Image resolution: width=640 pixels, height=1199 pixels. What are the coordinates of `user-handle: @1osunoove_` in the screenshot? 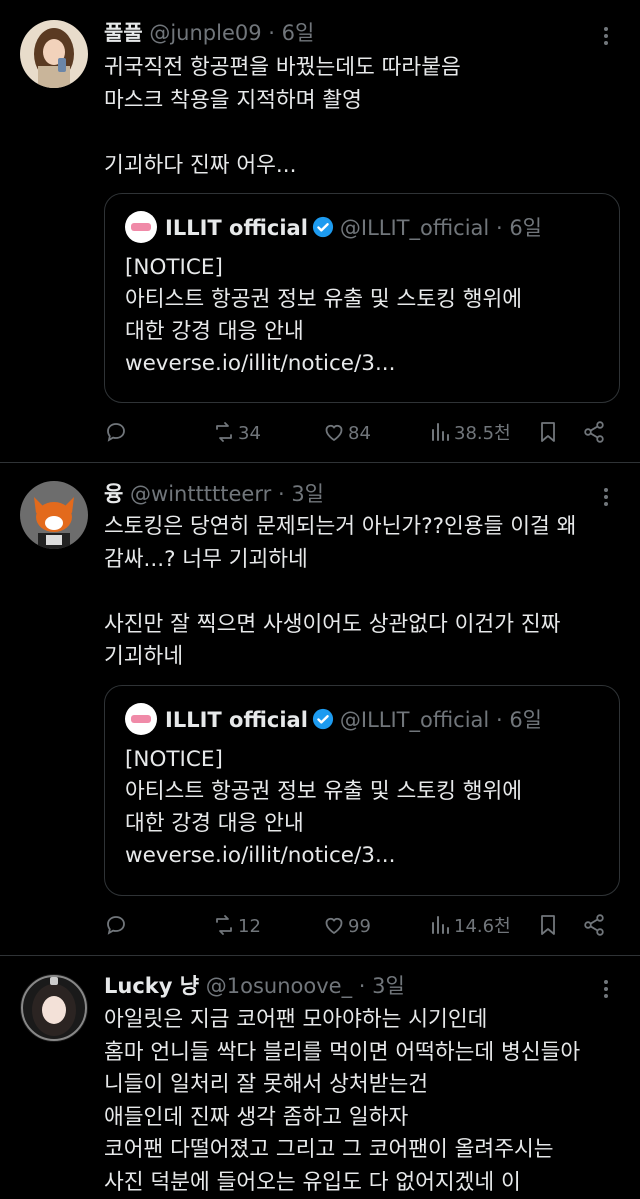 It's located at (279, 986).